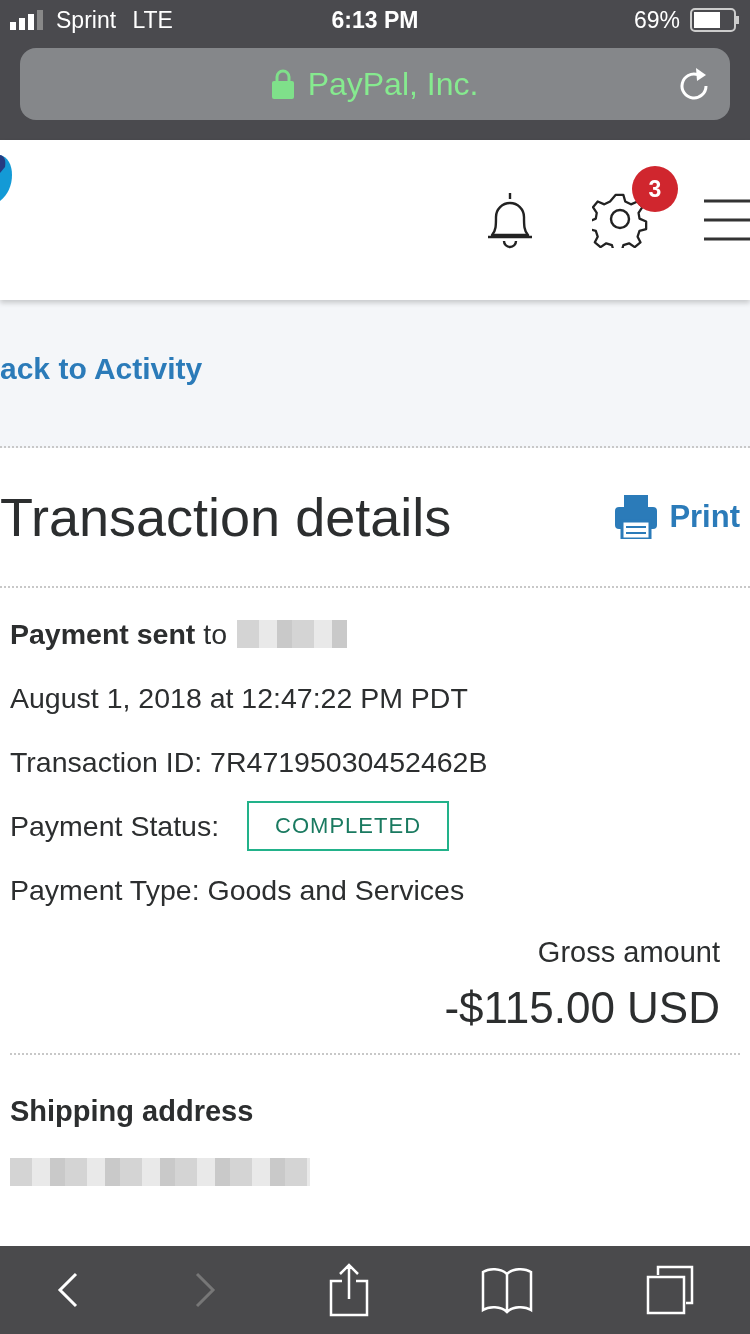  Describe the element at coordinates (226, 517) in the screenshot. I see `page-title: Transaction details` at that location.